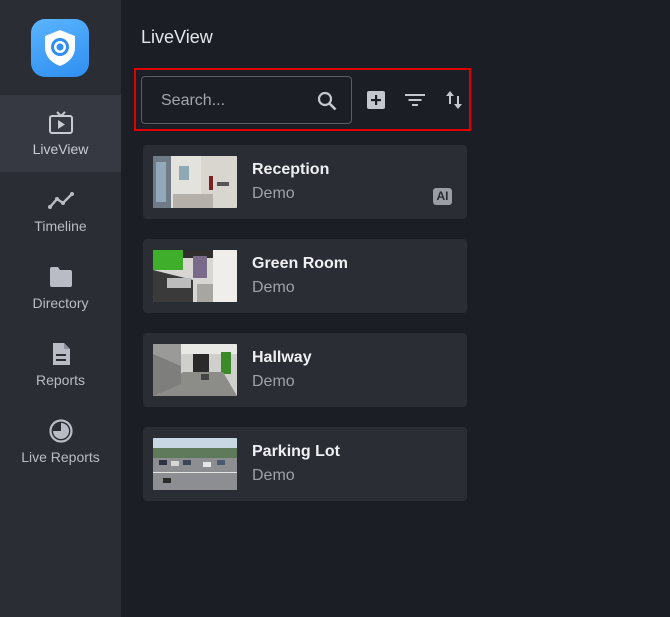 This screenshot has height=617, width=670. I want to click on camera-name: Reception, so click(291, 169).